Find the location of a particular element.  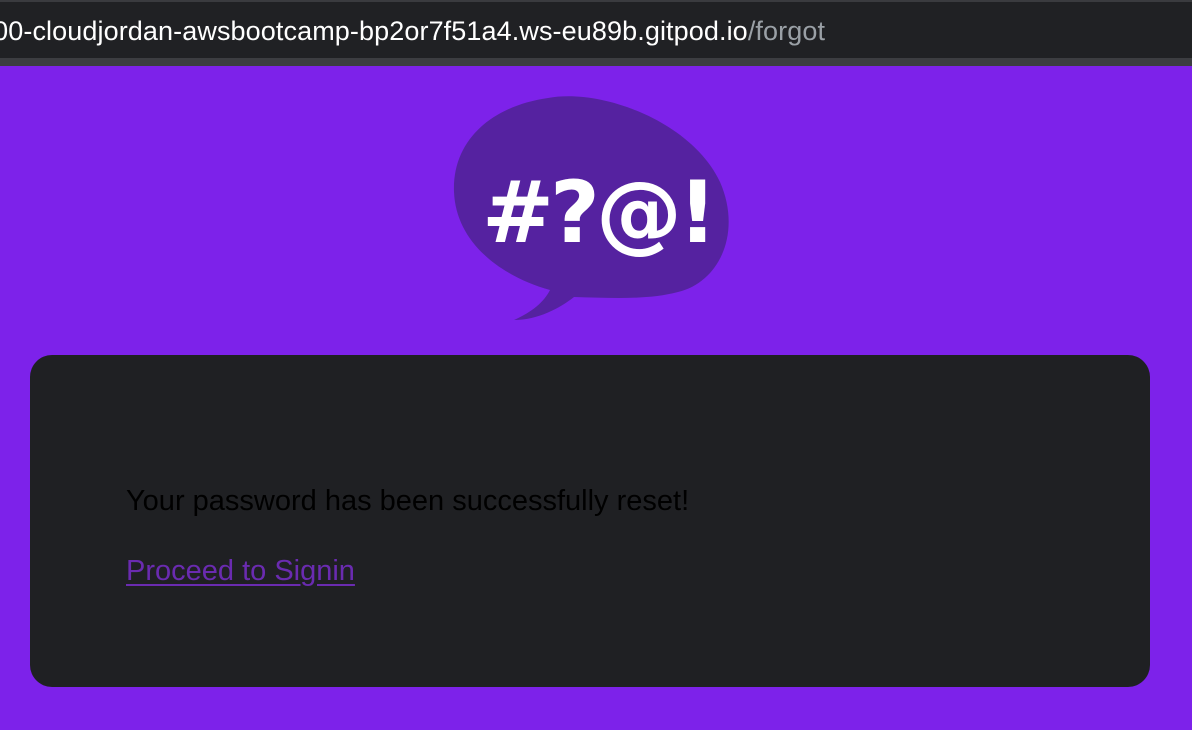

logo-symbols: #?@! is located at coordinates (597, 213).